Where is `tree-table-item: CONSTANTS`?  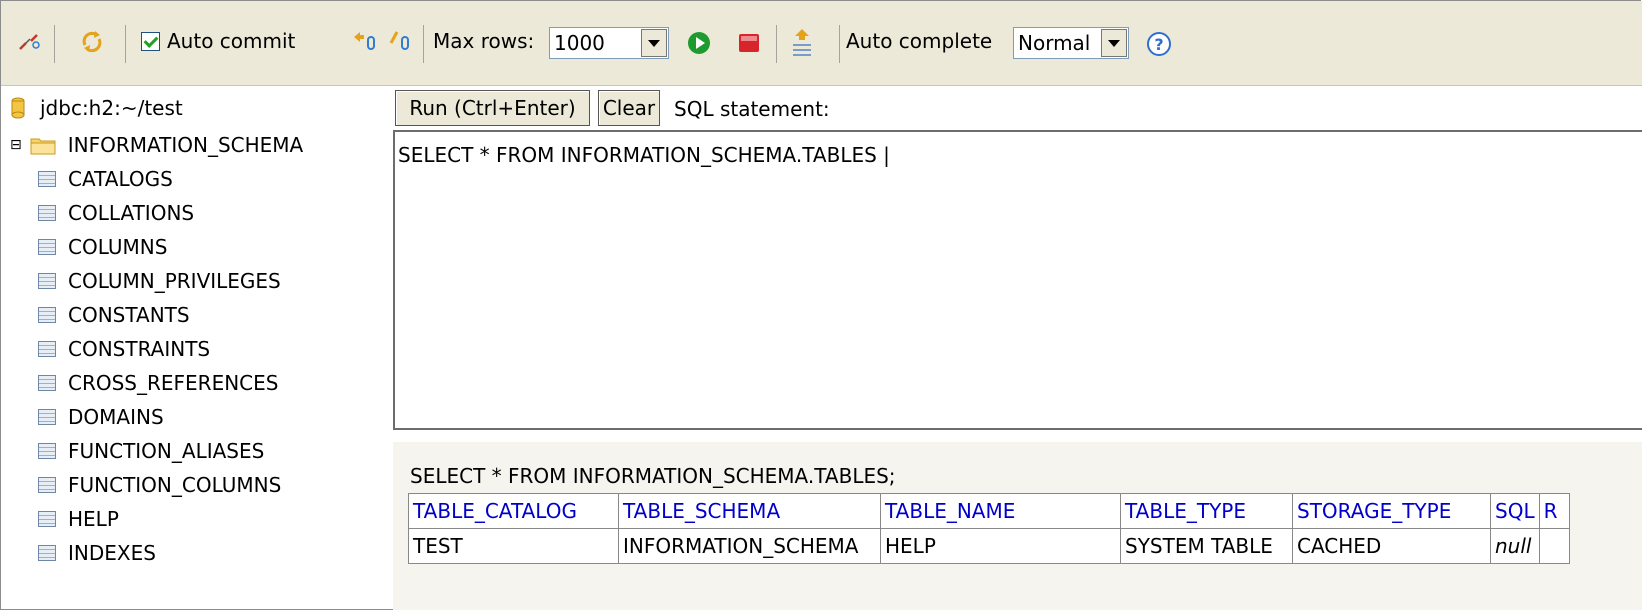
tree-table-item: CONSTANTS is located at coordinates (114, 315).